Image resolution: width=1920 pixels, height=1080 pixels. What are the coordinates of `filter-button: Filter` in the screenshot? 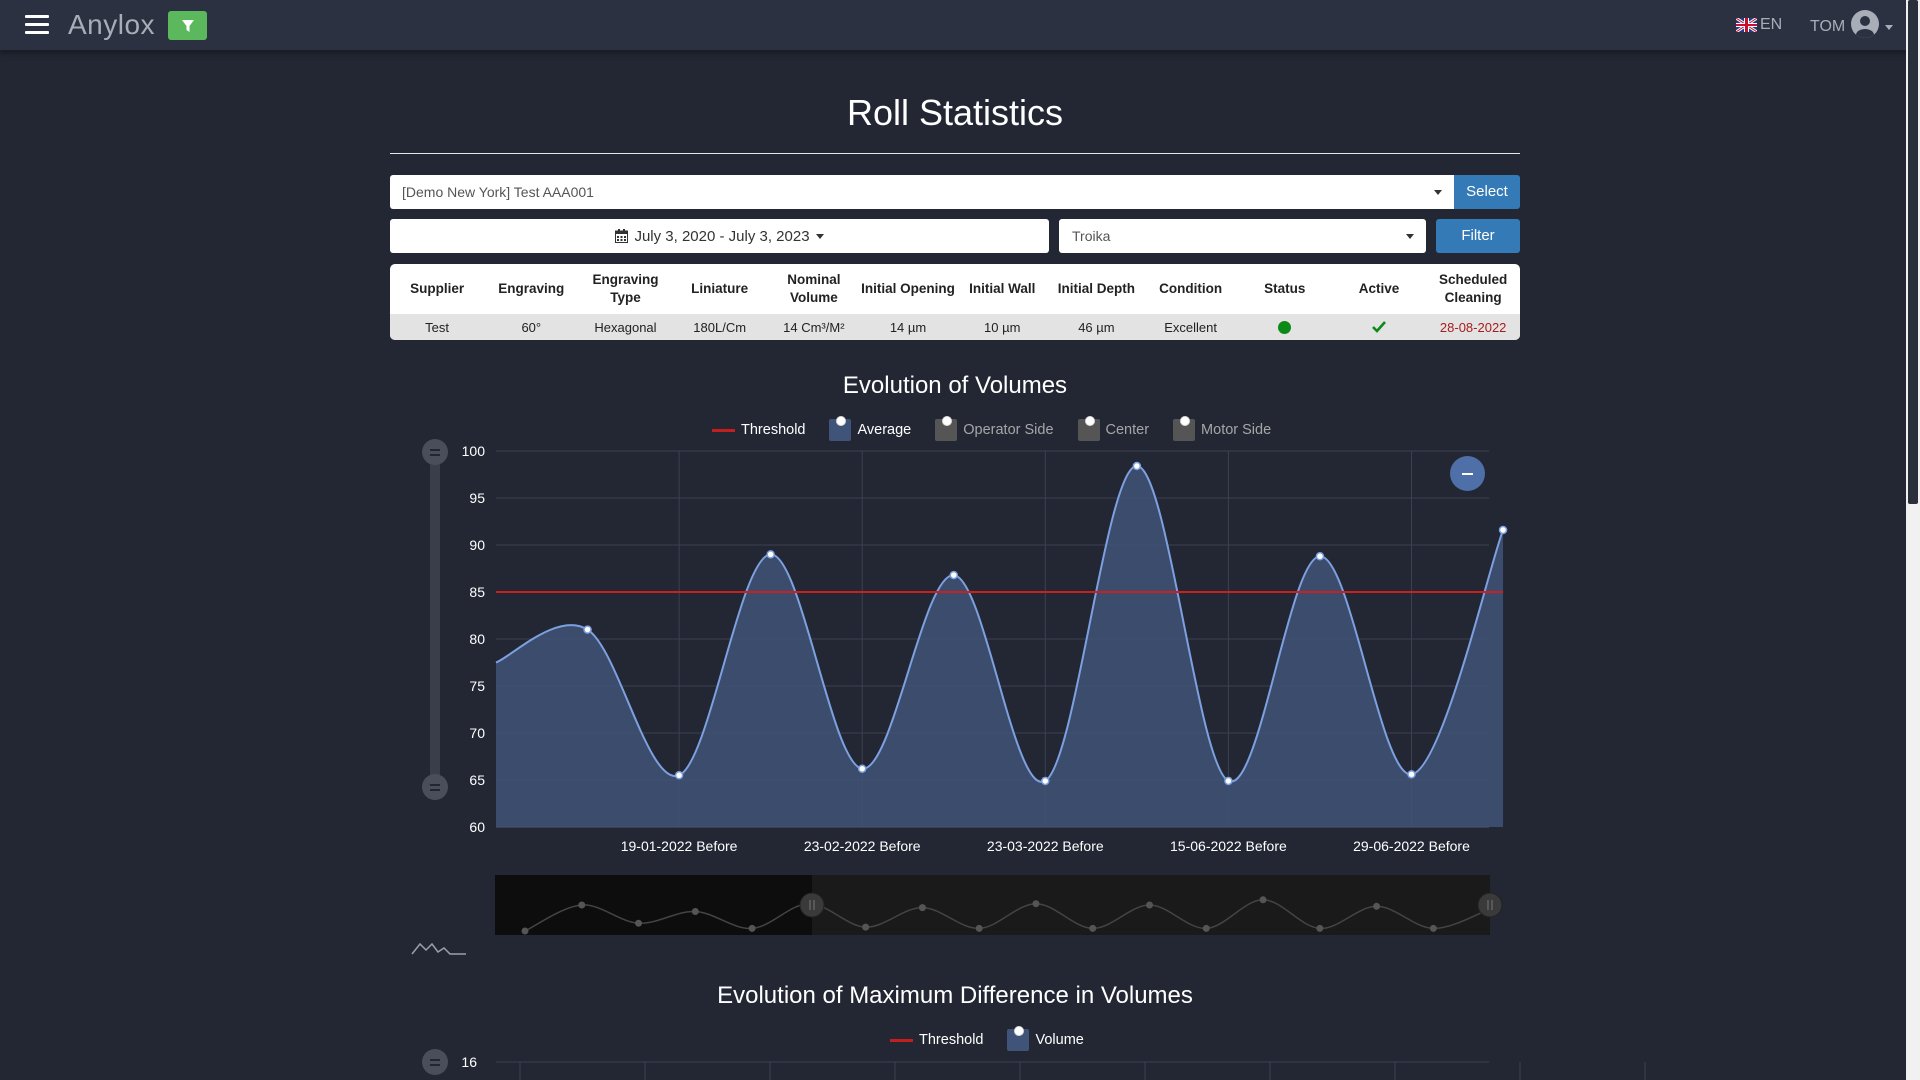 It's located at (1478, 236).